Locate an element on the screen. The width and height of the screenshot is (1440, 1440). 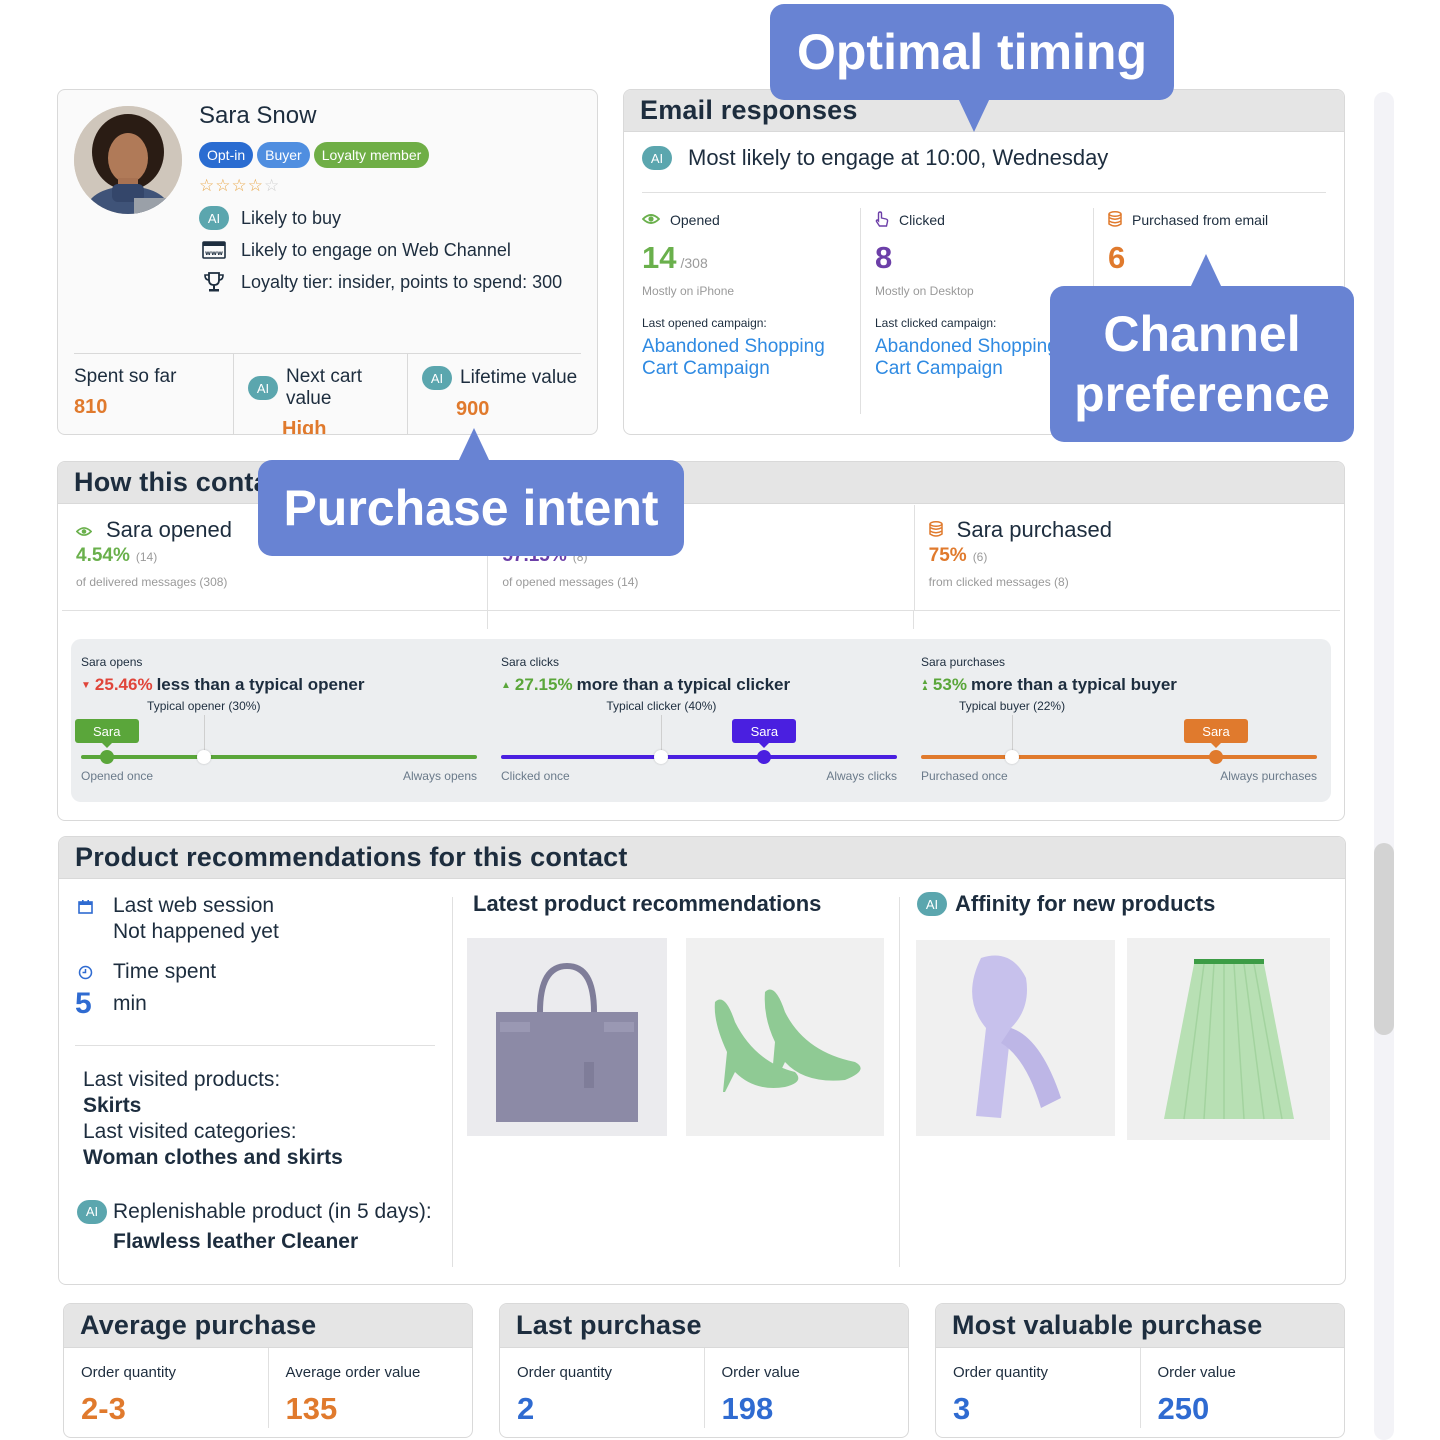
last-clicked-campaign-link: Abandoned Shopping Cart Campaign is located at coordinates (977, 358).